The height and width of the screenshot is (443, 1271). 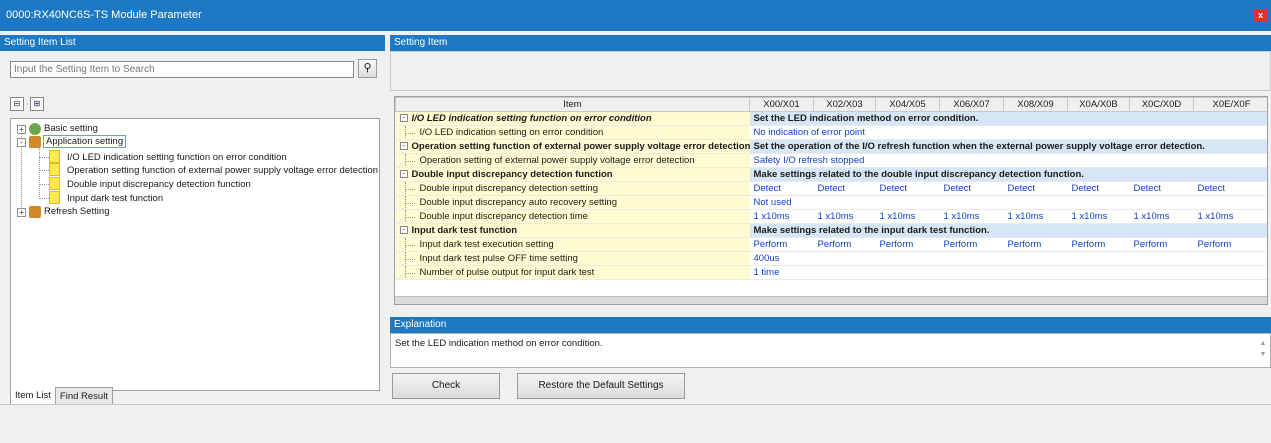 I want to click on tree-toolbar: ⊟ ⊞, so click(x=30, y=105).